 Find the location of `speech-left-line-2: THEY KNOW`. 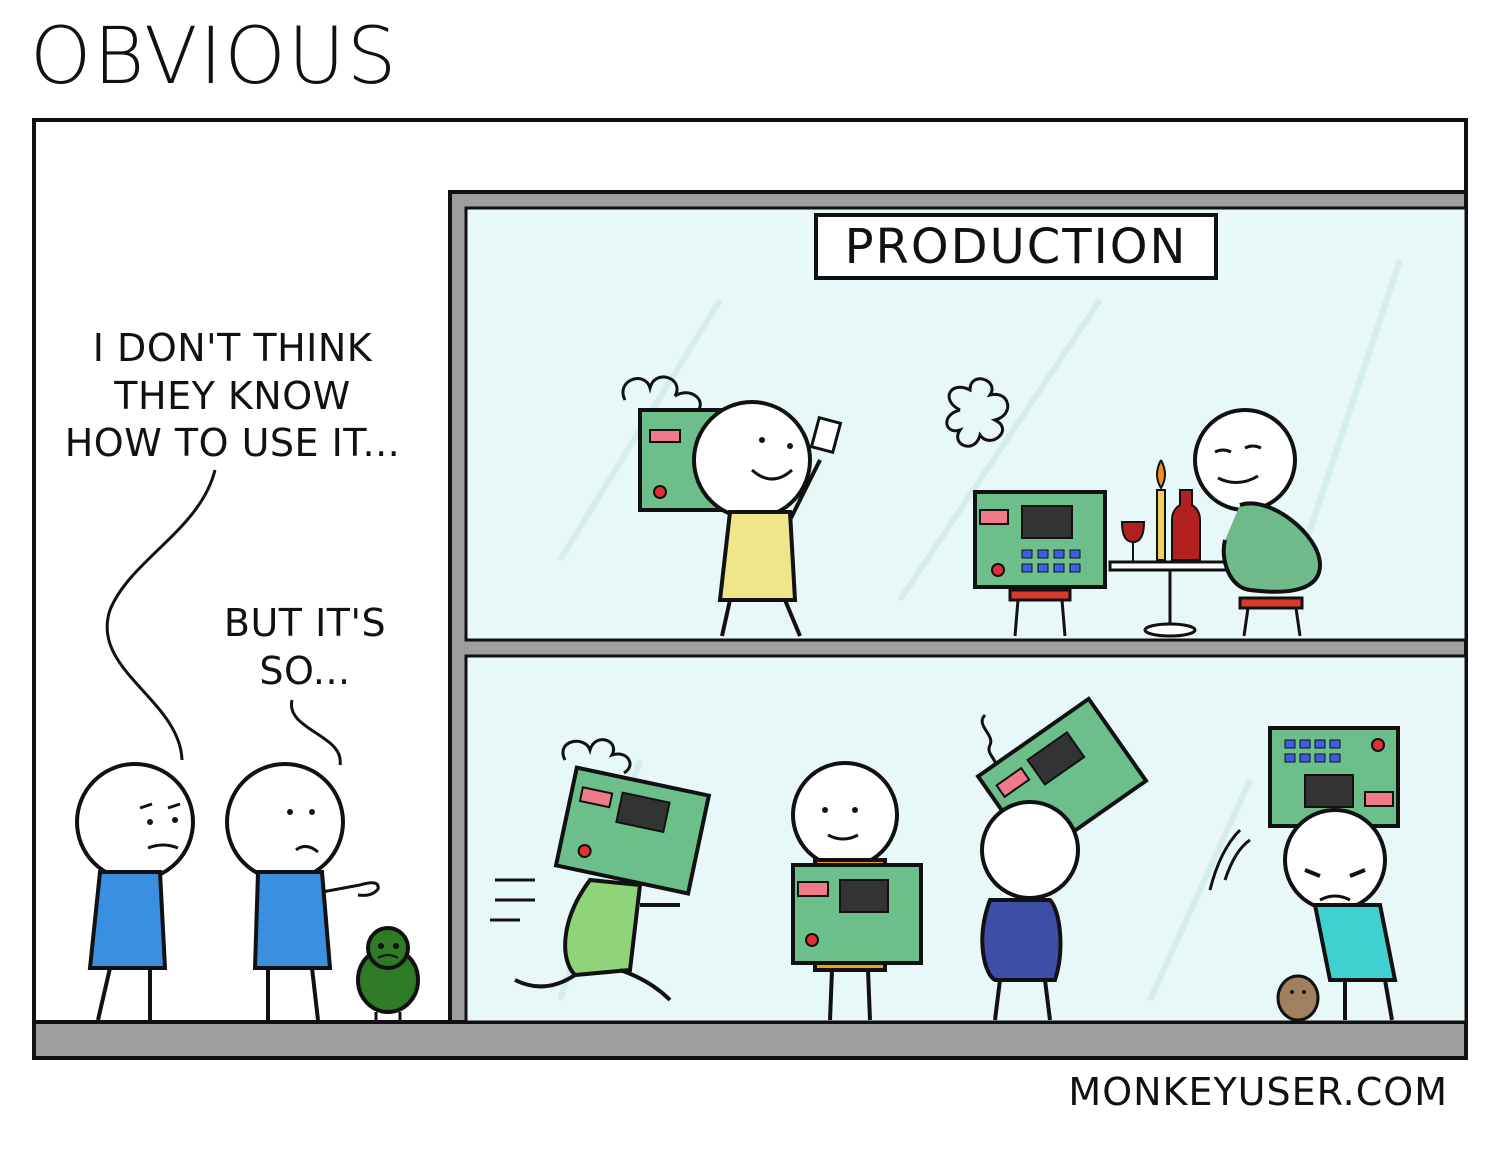

speech-left-line-2: THEY KNOW is located at coordinates (232, 395).